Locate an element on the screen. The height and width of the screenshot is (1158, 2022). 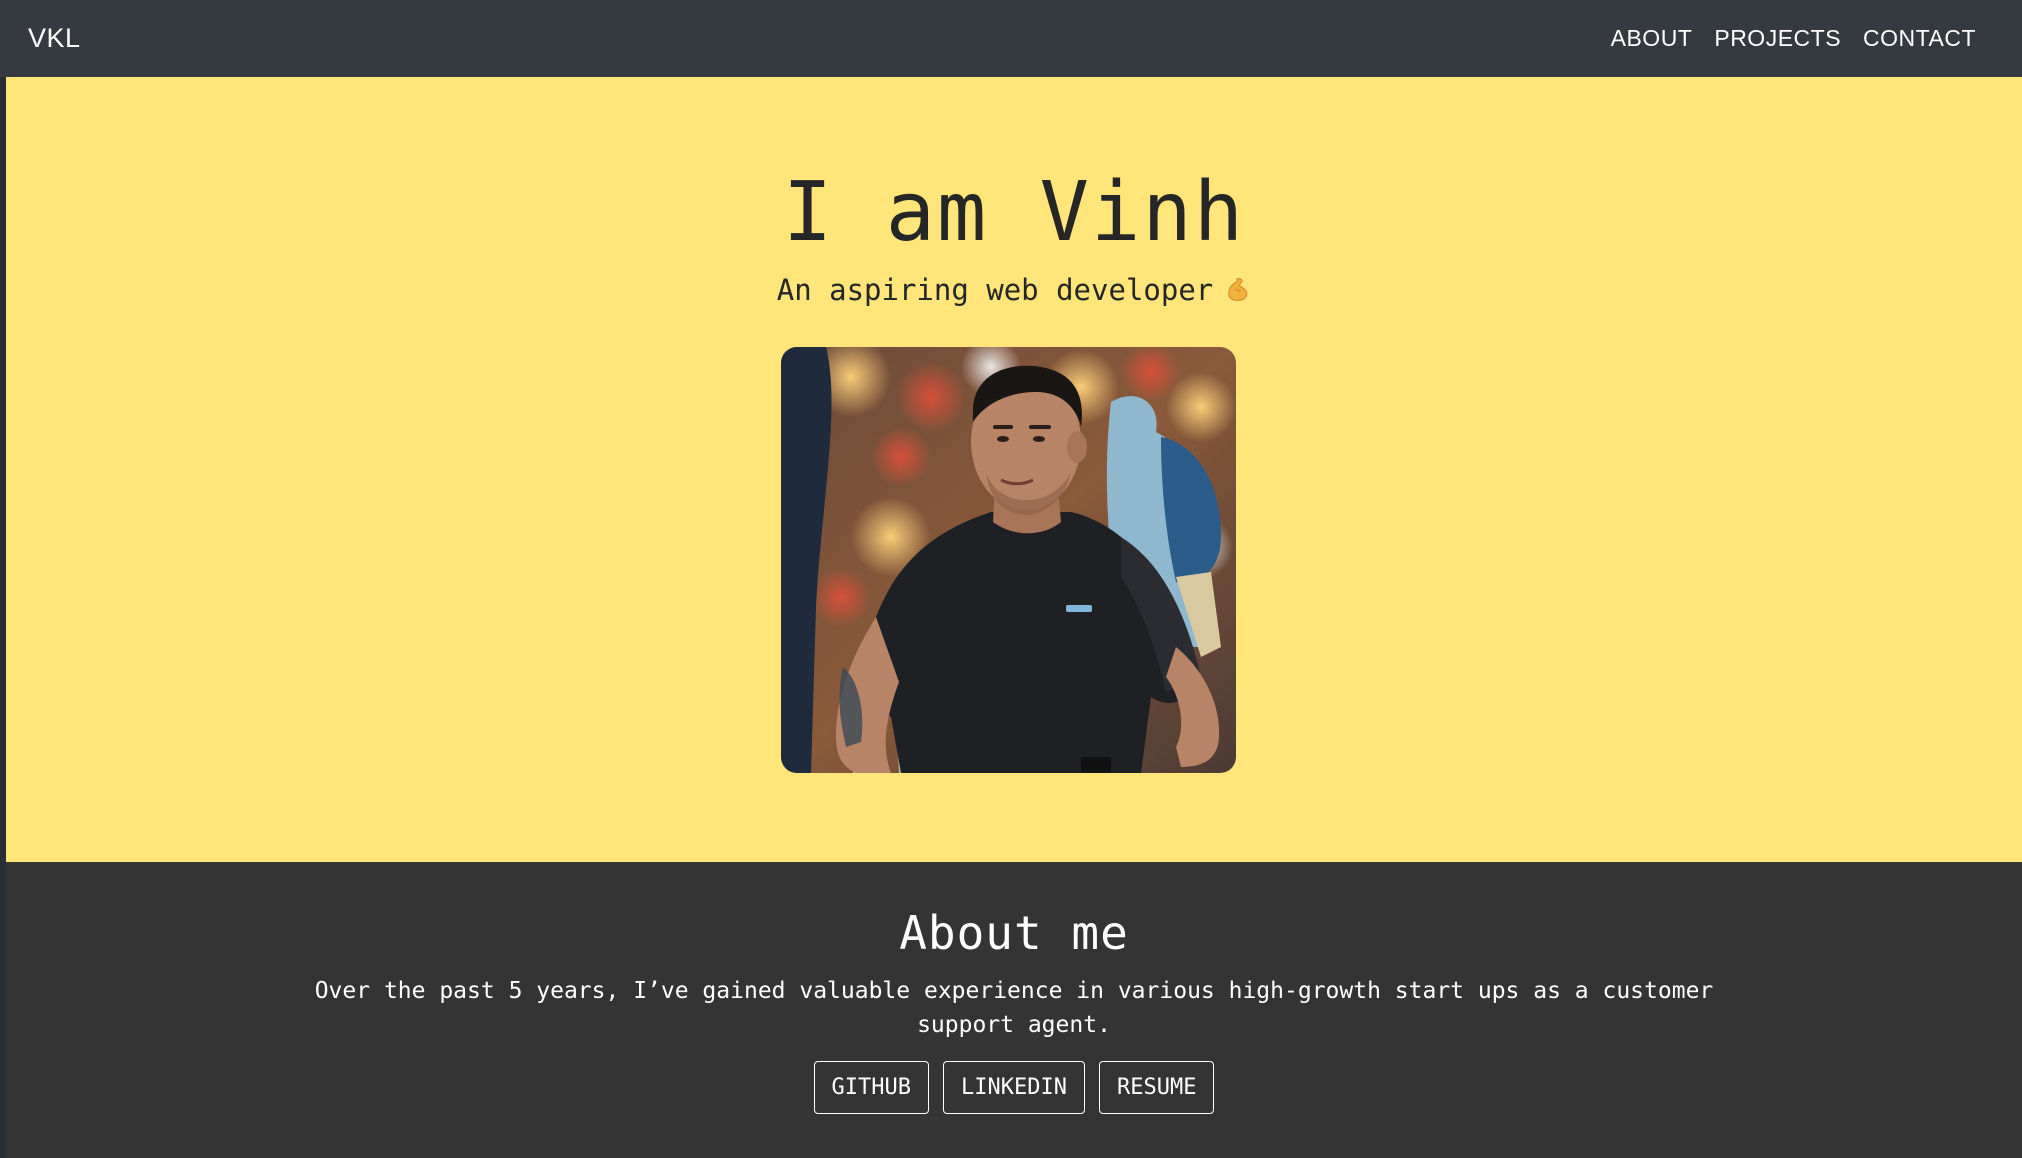
brand-logo: VKL is located at coordinates (54, 38).